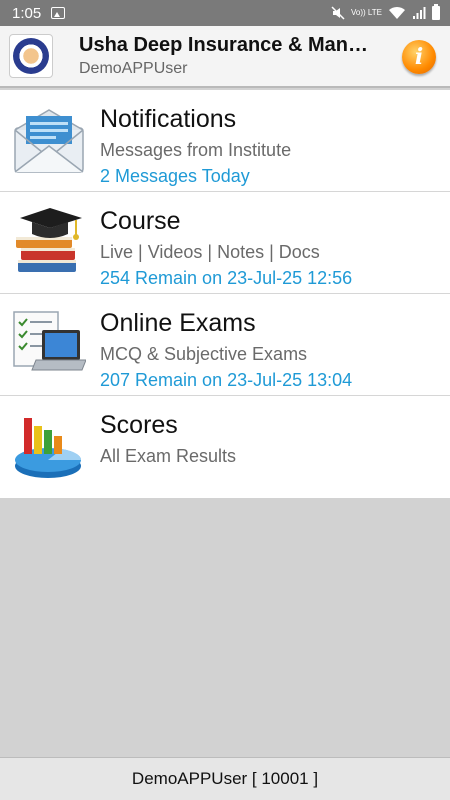 This screenshot has width=450, height=800. I want to click on institute-logo, so click(31, 56).